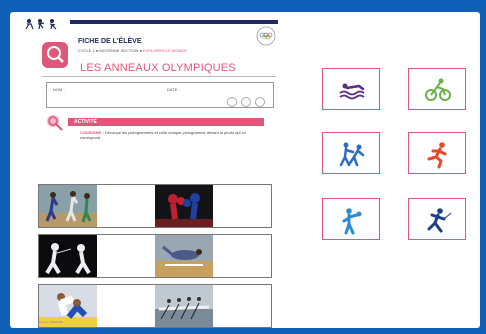  I want to click on magnifier-badge-icon, so click(55, 55).